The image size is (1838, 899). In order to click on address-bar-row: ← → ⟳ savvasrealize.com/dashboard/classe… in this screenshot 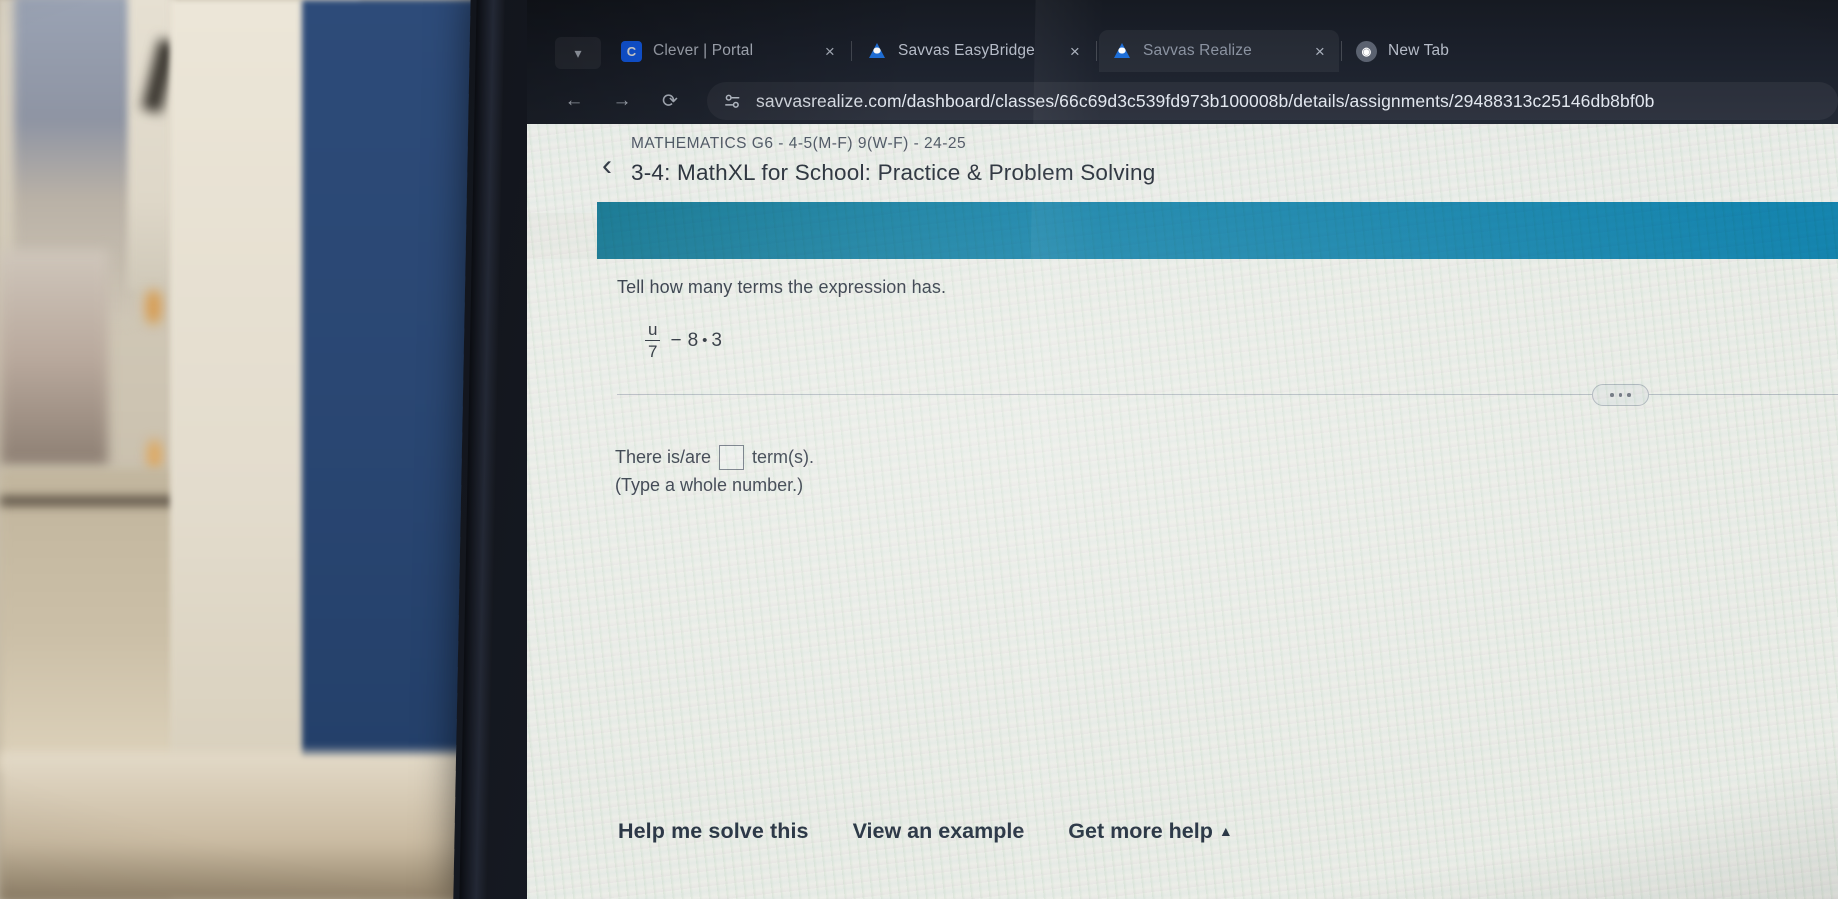, I will do `click(1182, 101)`.